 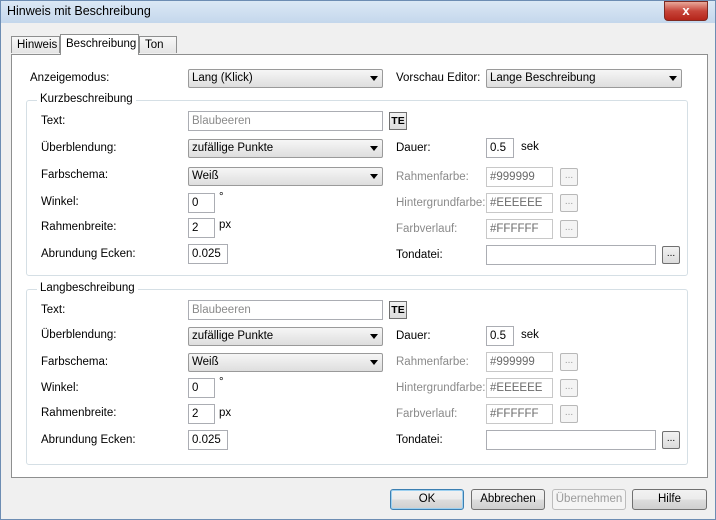 What do you see at coordinates (285, 78) in the screenshot?
I see `anzeigemodus-select: Lang (Klick)` at bounding box center [285, 78].